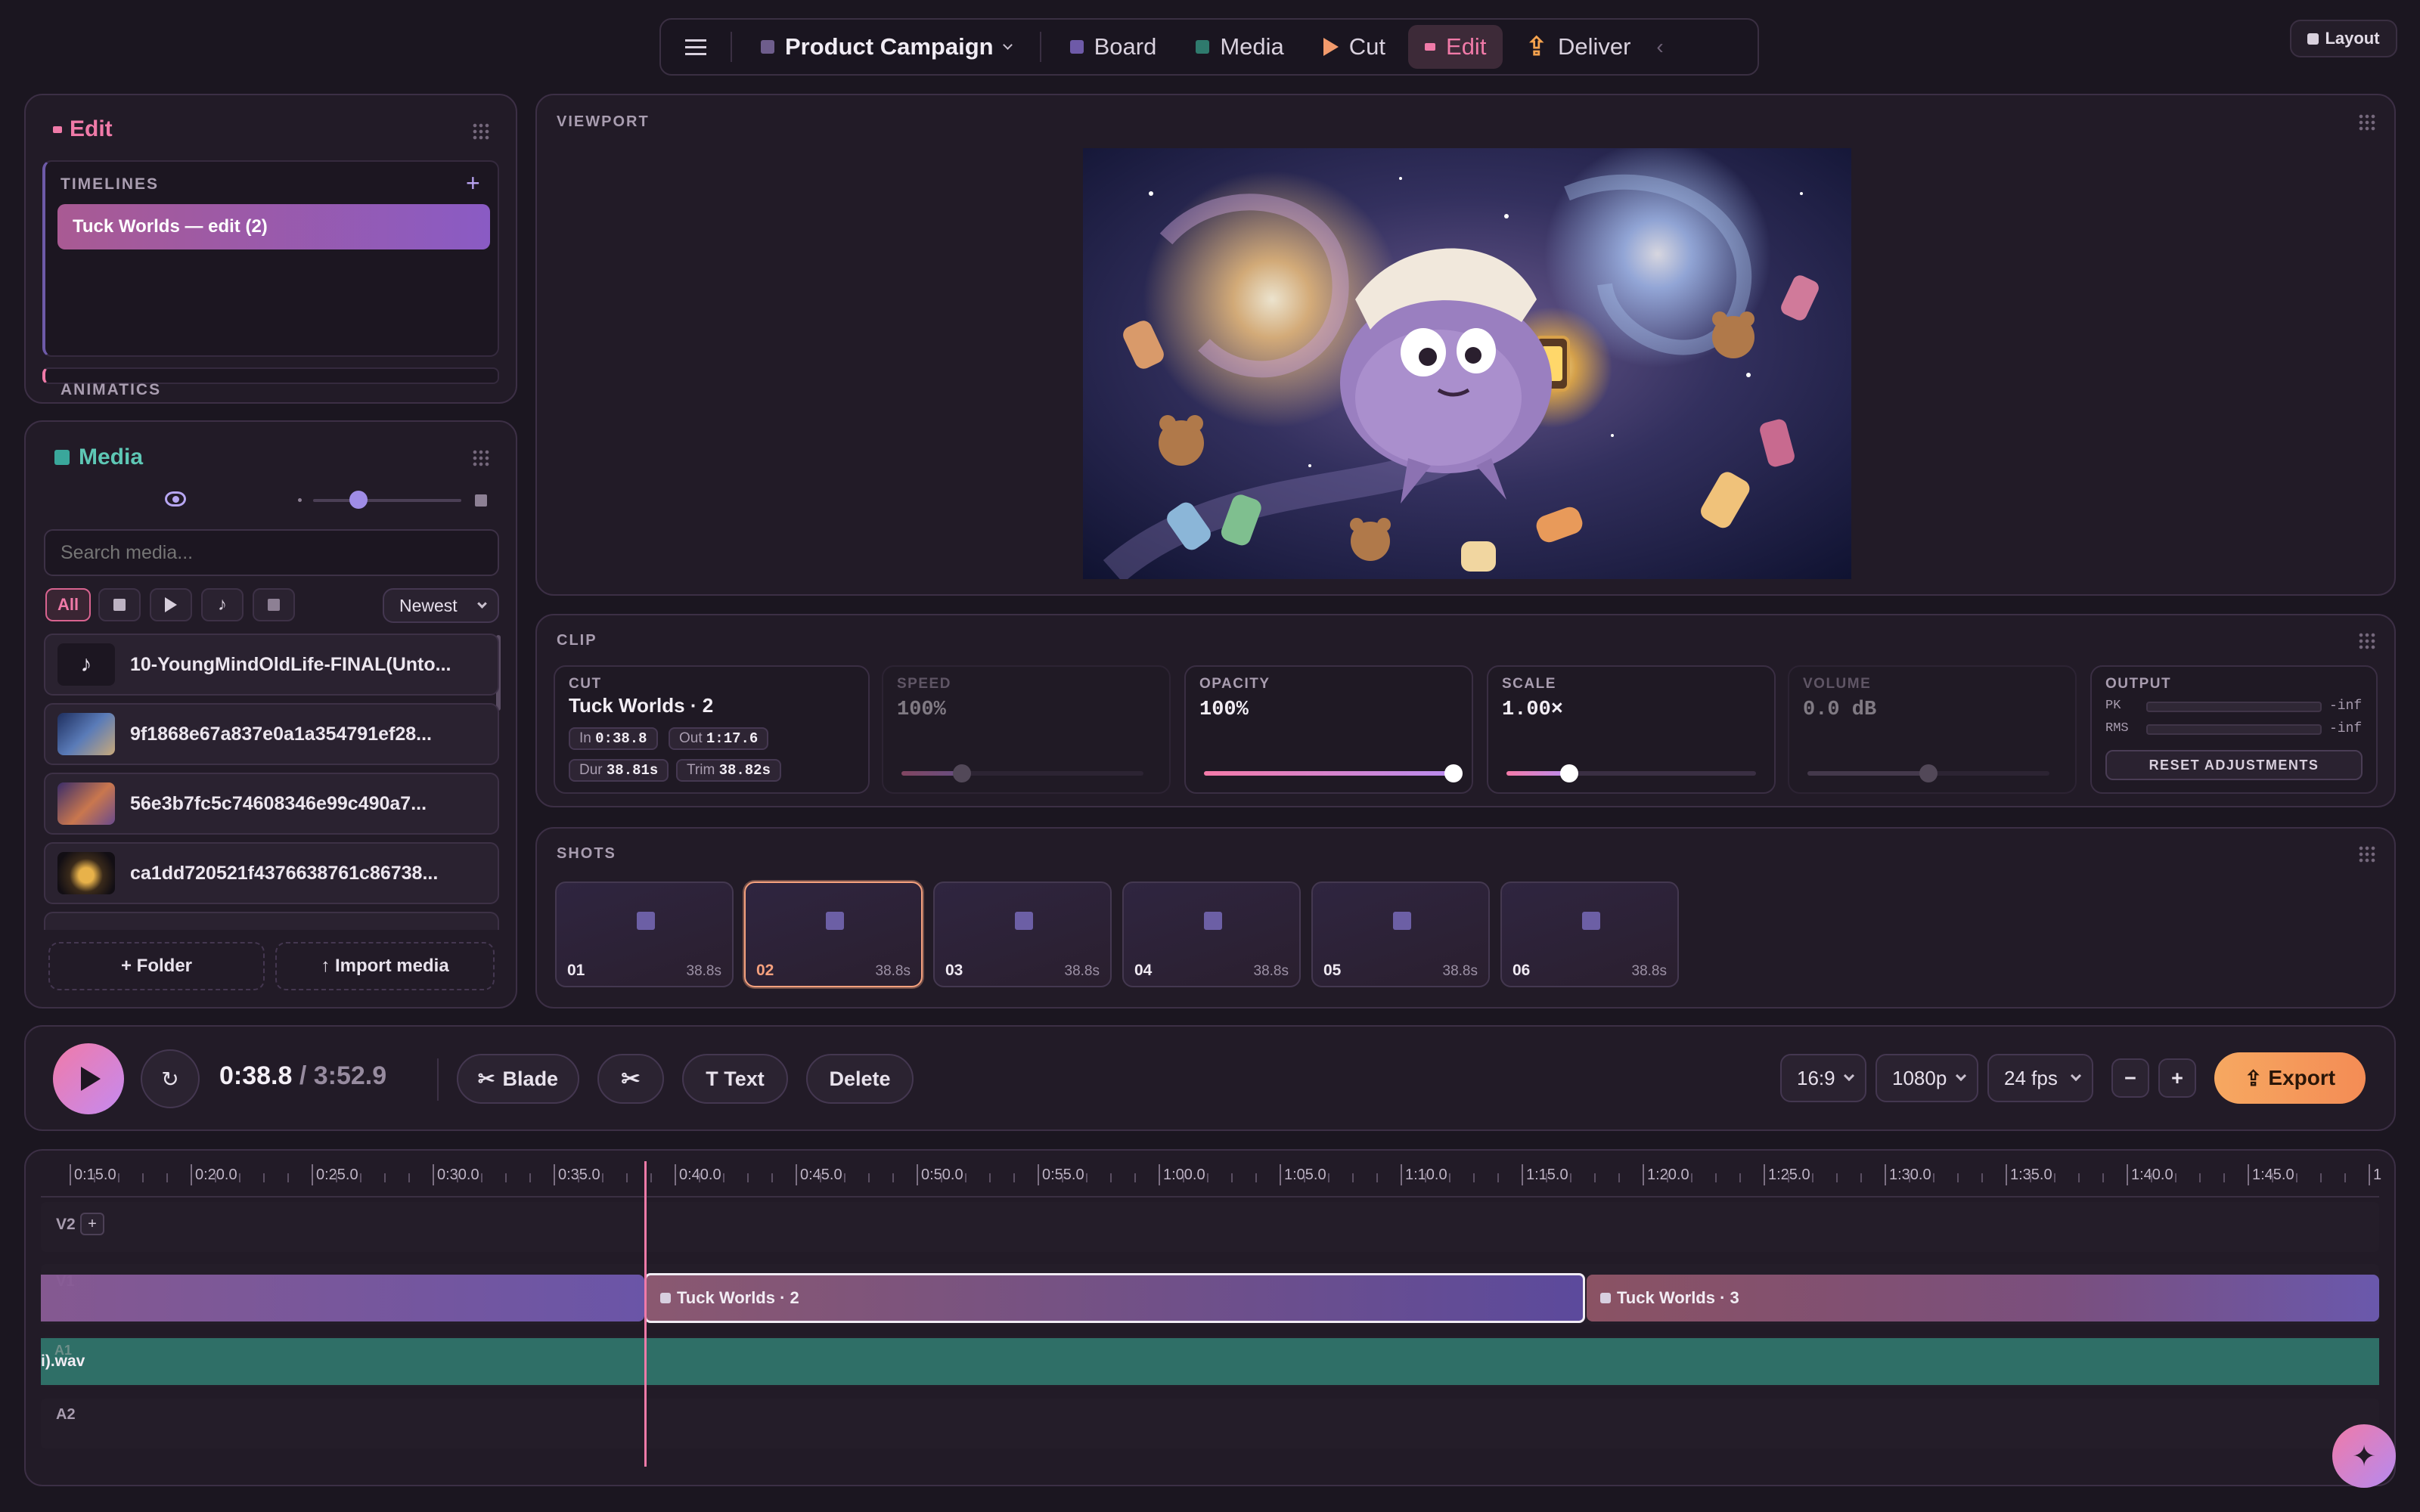 Image resolution: width=2420 pixels, height=1512 pixels. Describe the element at coordinates (1333, 773) in the screenshot. I see `opacity-slider` at that location.